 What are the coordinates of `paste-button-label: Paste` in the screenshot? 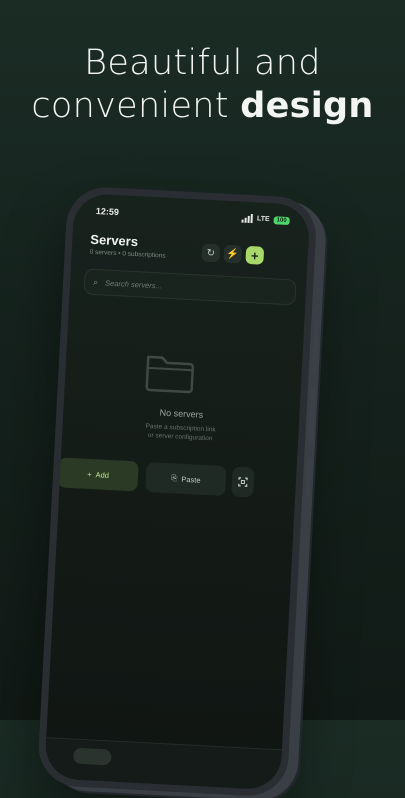 It's located at (191, 479).